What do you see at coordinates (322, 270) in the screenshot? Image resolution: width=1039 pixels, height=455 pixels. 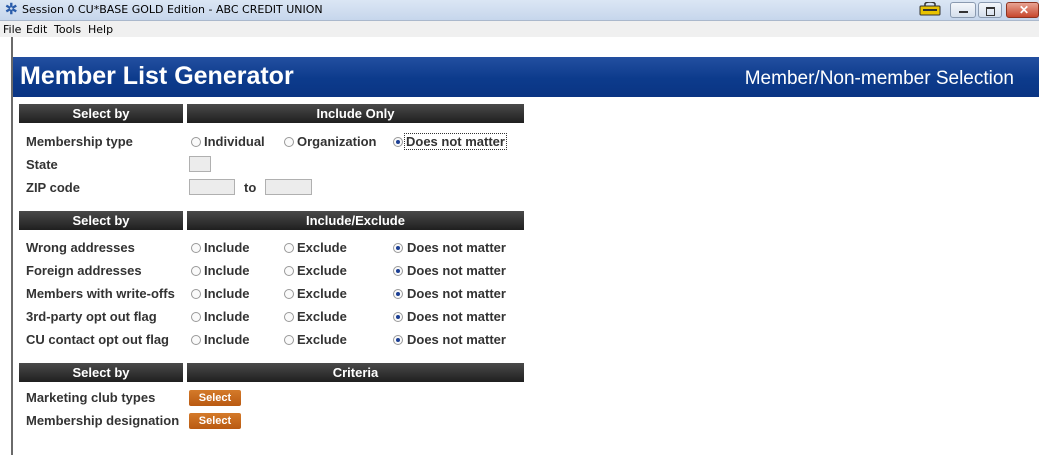 I see `foreign-addresses-exclude-label: Exclude` at bounding box center [322, 270].